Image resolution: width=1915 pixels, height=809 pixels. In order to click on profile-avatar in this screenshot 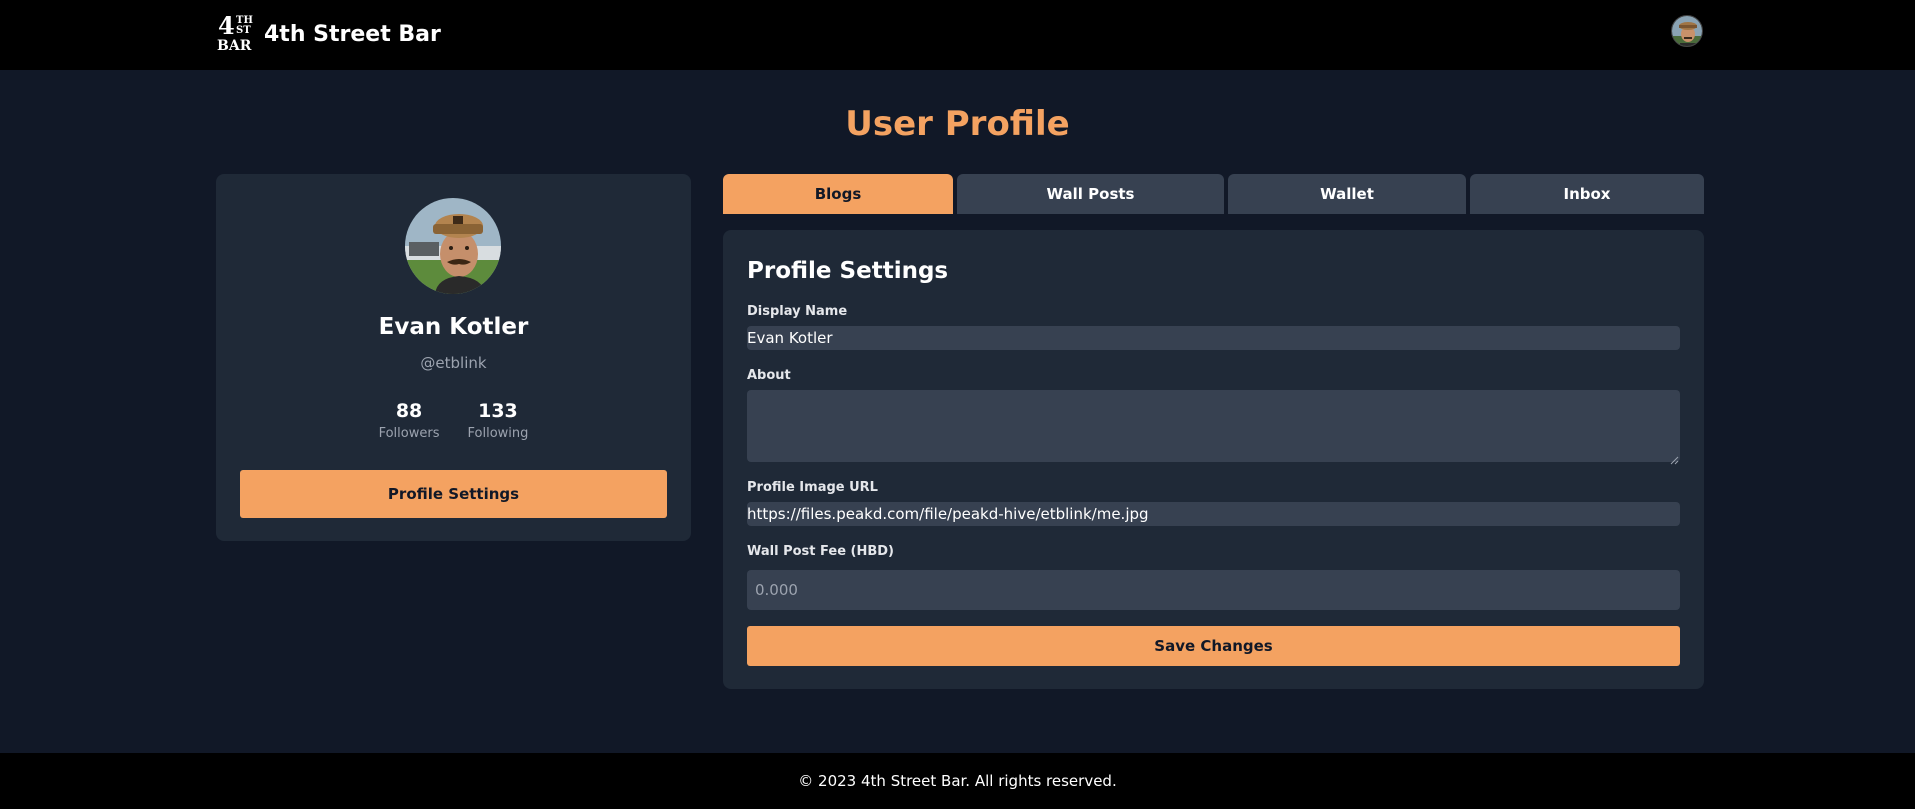, I will do `click(453, 246)`.